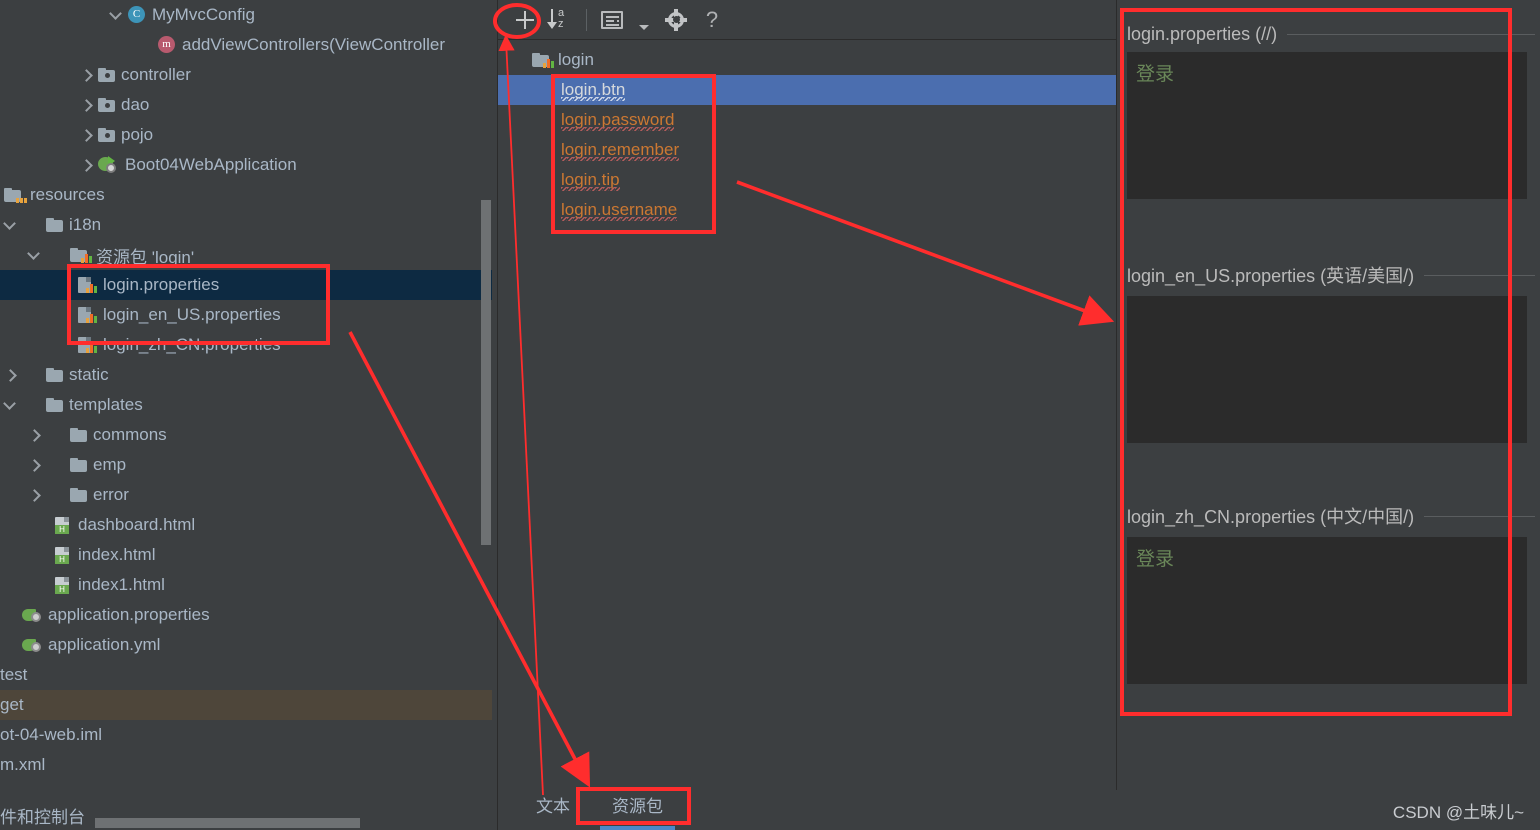 The height and width of the screenshot is (830, 1540). I want to click on value-editor-login-en-us, so click(1327, 369).